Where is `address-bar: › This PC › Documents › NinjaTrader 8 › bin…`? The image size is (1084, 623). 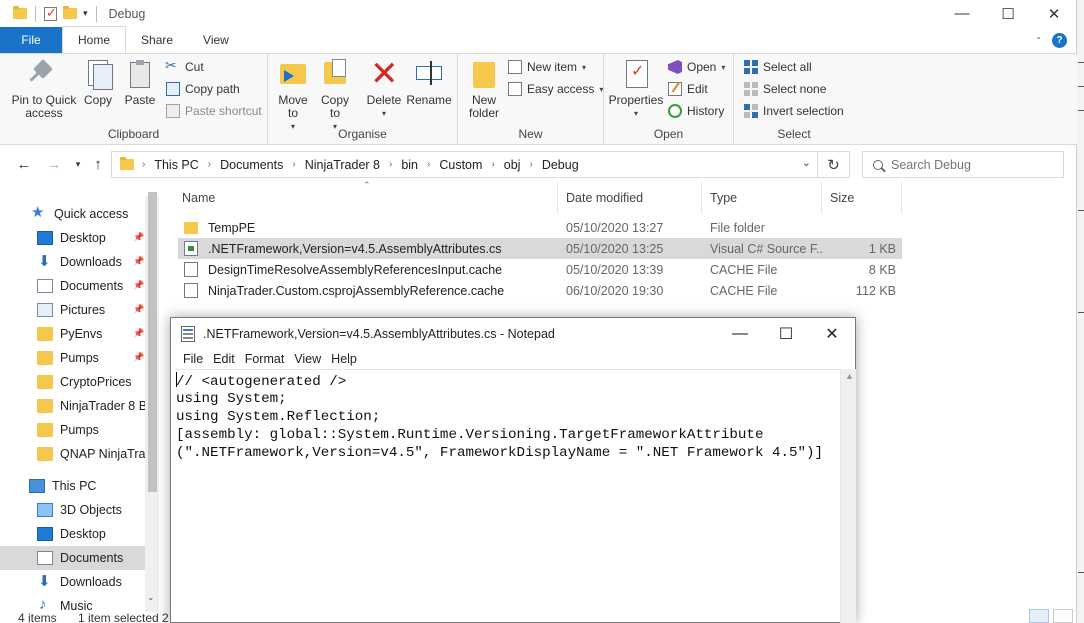
address-bar: › This PC › Documents › NinjaTrader 8 › bin… is located at coordinates (464, 164).